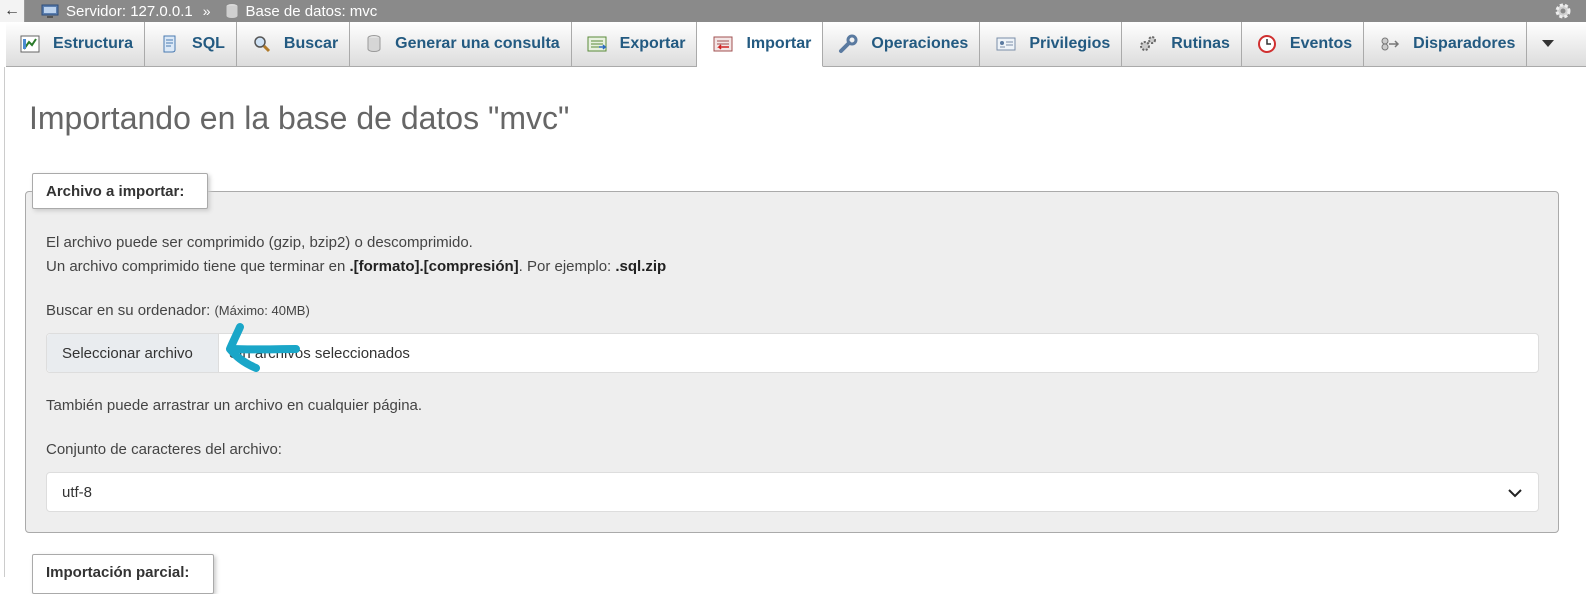  Describe the element at coordinates (1148, 44) in the screenshot. I see `routines-icon` at that location.